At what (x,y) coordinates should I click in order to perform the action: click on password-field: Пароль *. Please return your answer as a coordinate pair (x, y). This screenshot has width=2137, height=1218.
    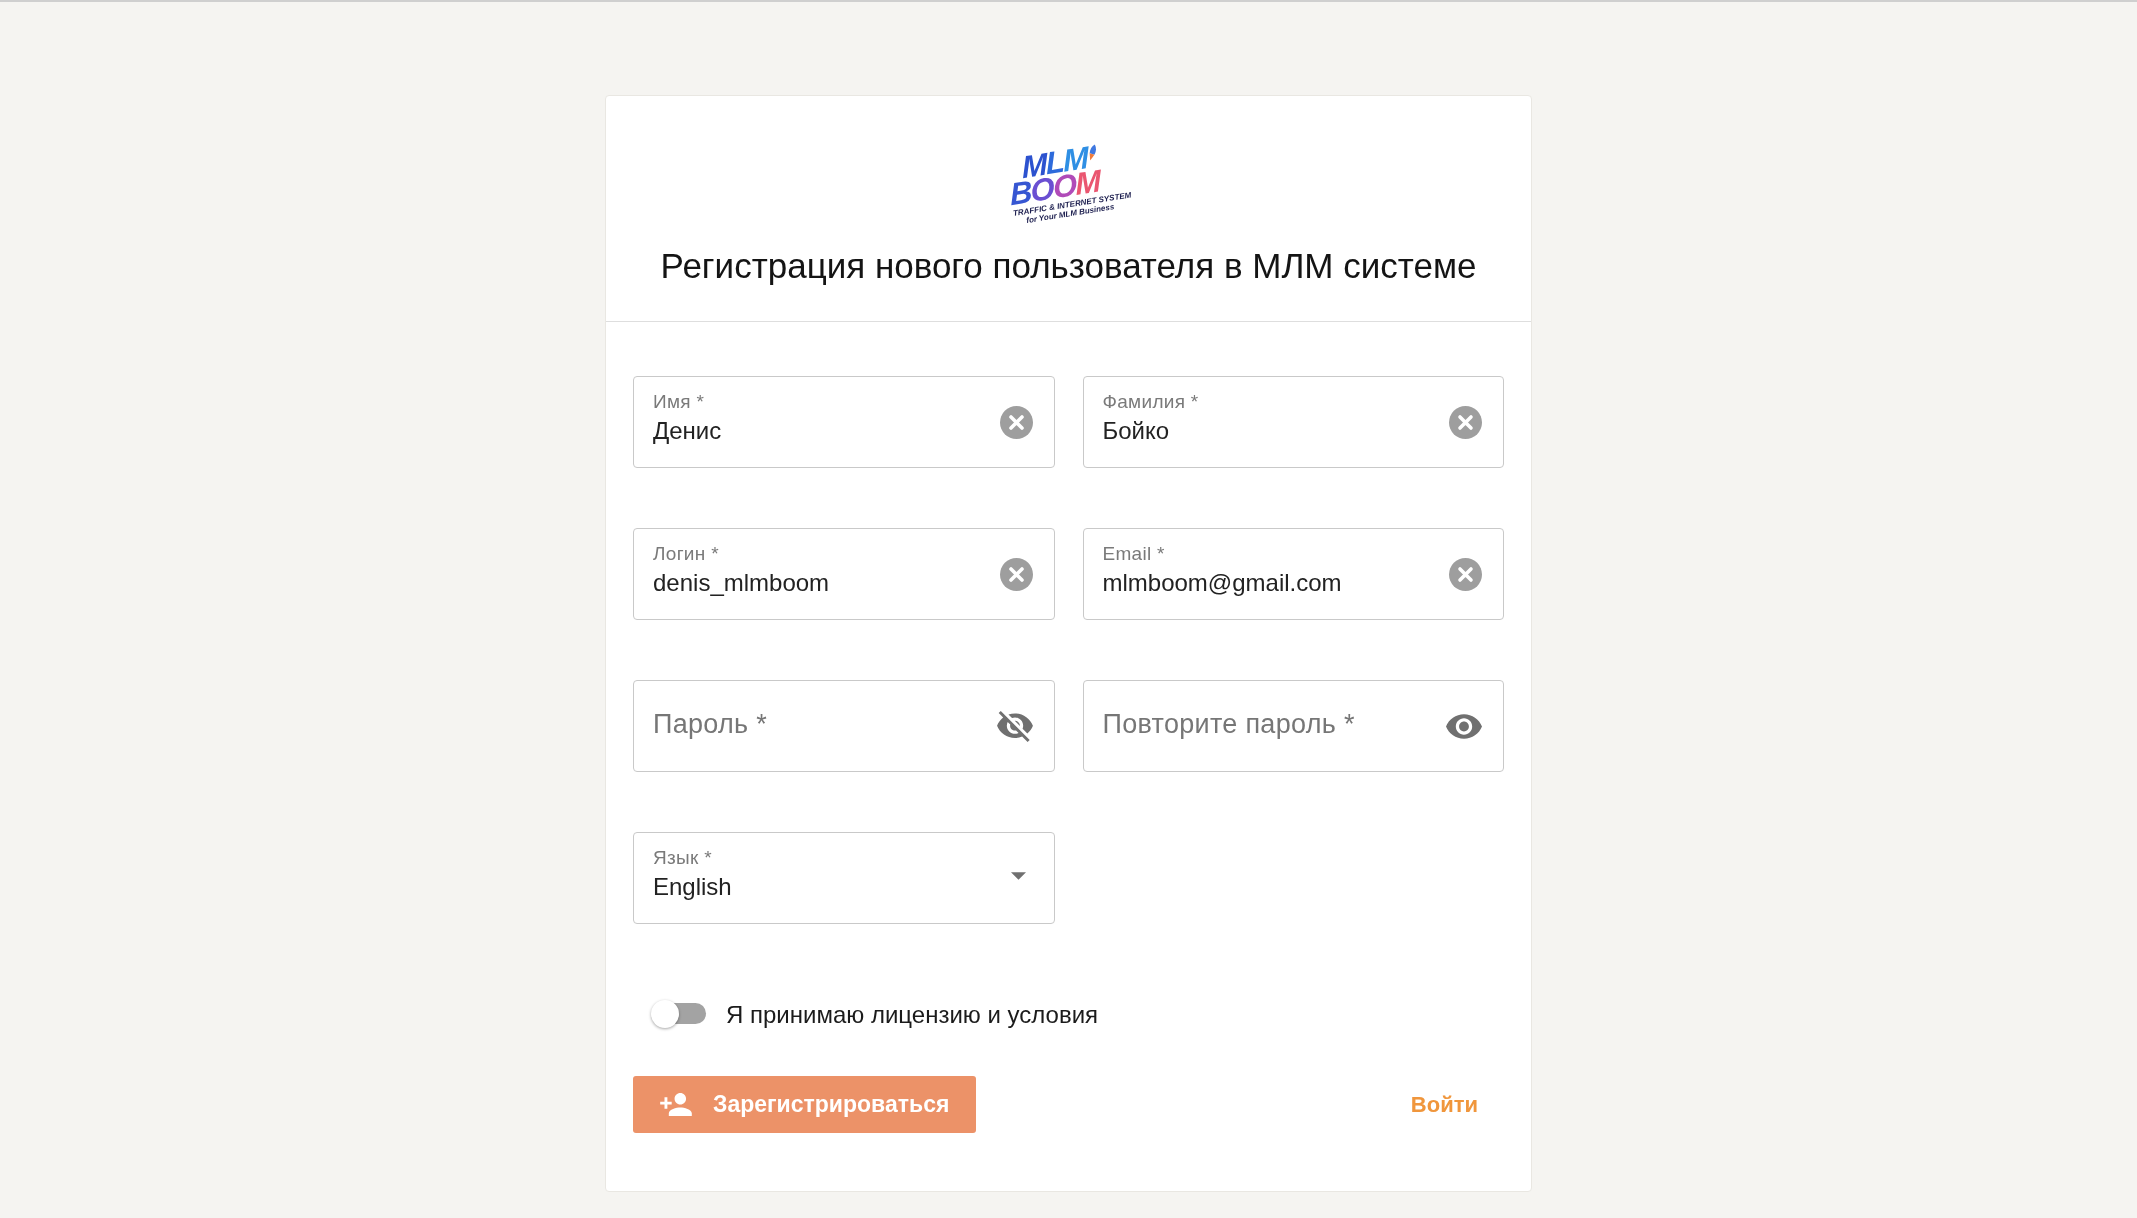
    Looking at the image, I should click on (844, 726).